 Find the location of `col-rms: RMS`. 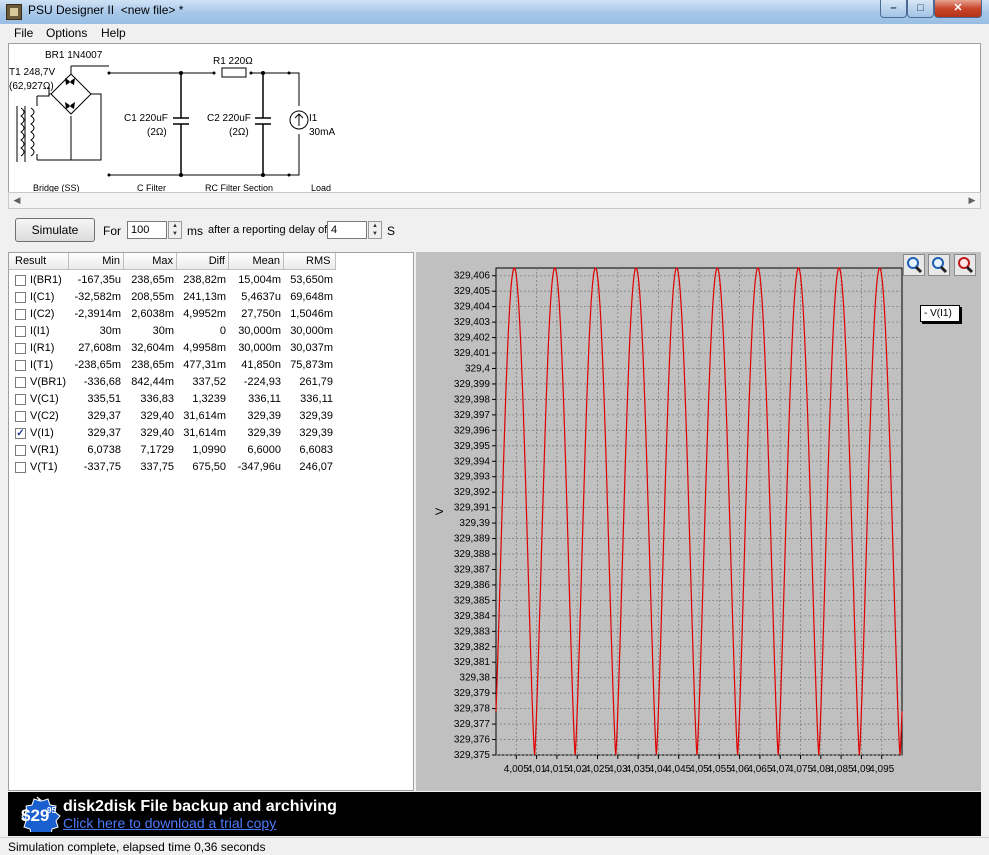

col-rms: RMS is located at coordinates (310, 261).